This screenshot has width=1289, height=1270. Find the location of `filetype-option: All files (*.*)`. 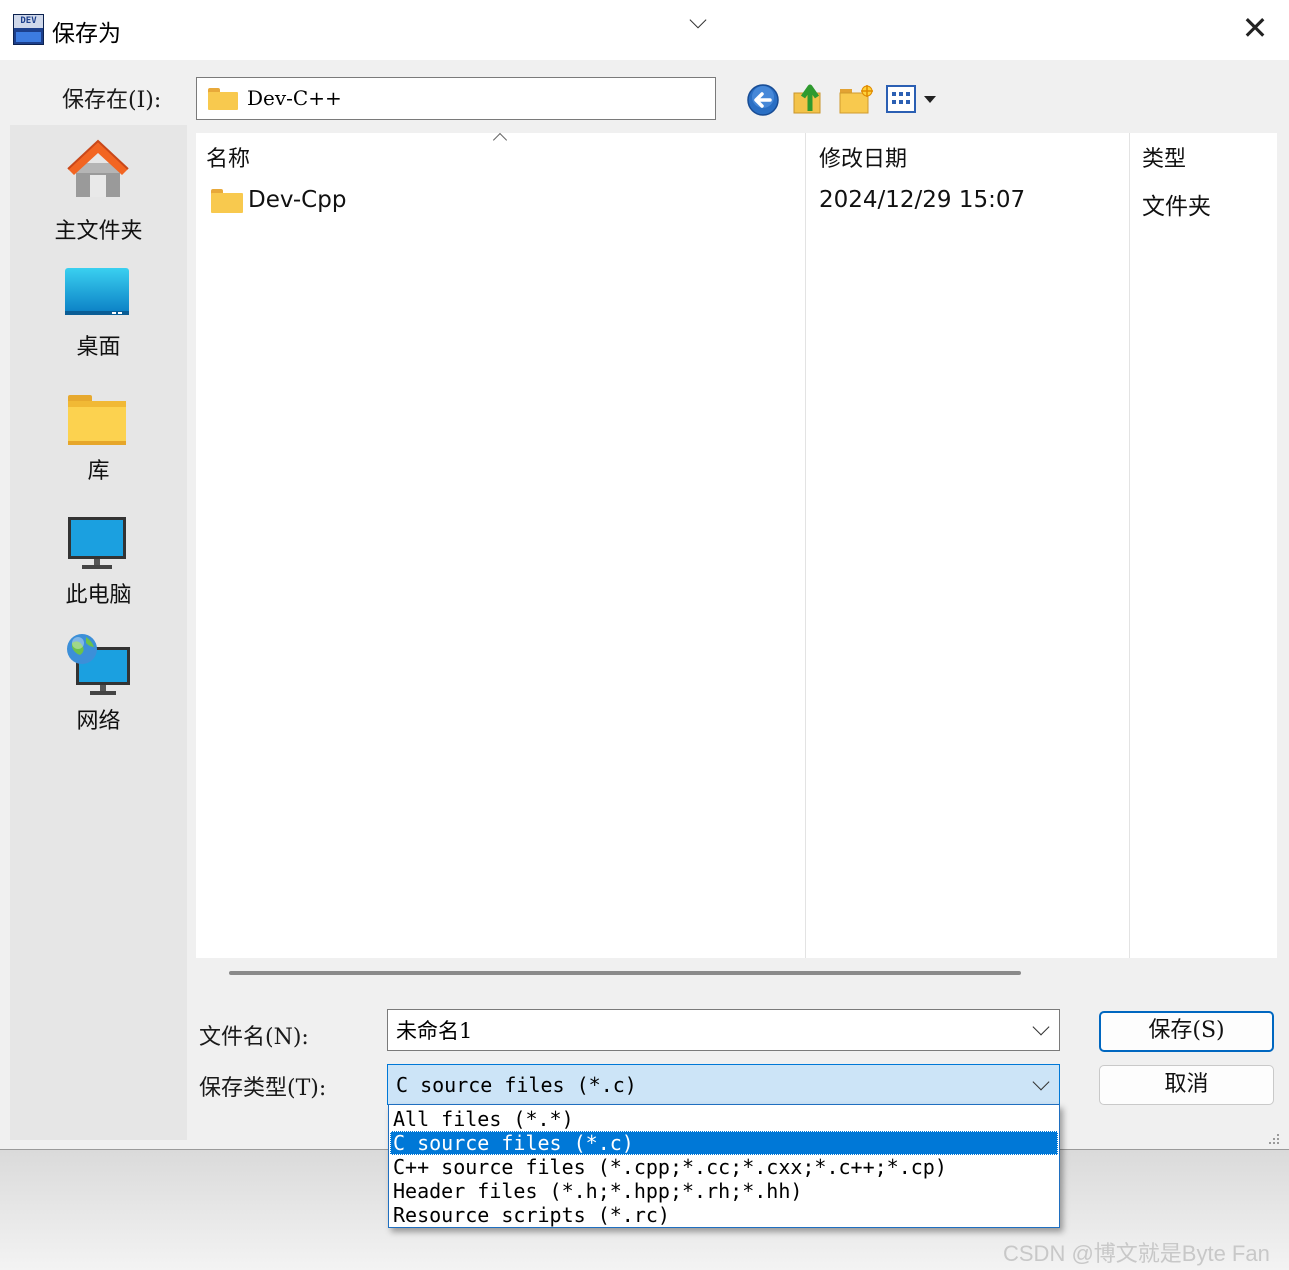

filetype-option: All files (*.*) is located at coordinates (724, 1119).